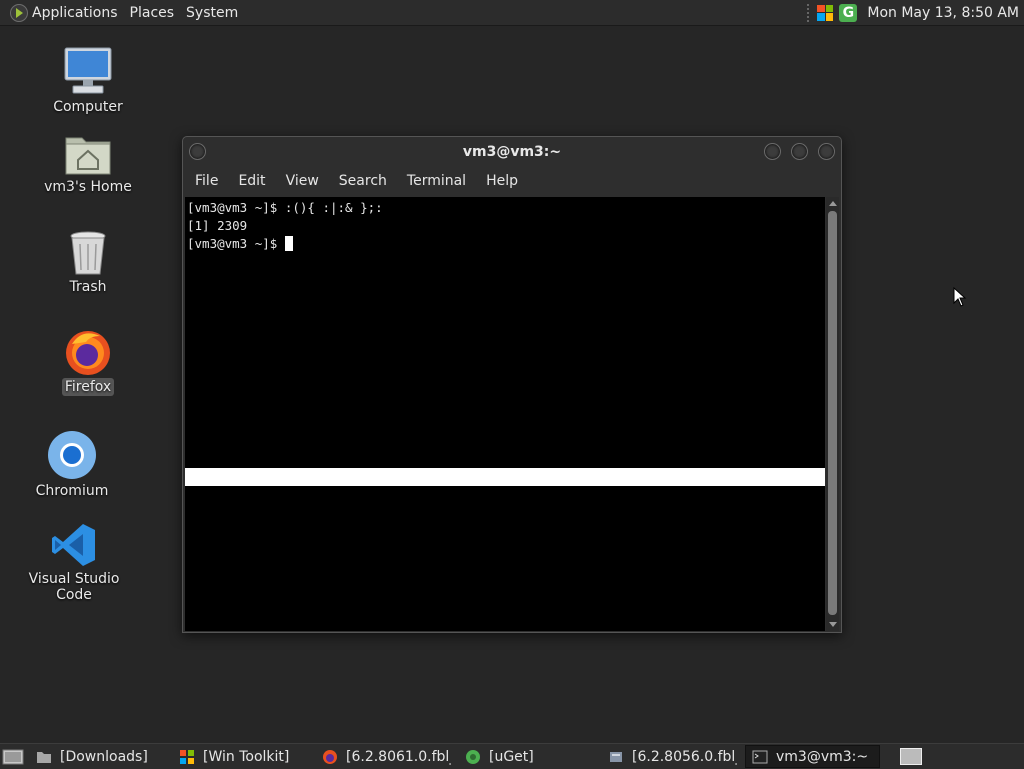 Image resolution: width=1024 pixels, height=769 pixels. I want to click on applications-menu: Applications, so click(62, 12).